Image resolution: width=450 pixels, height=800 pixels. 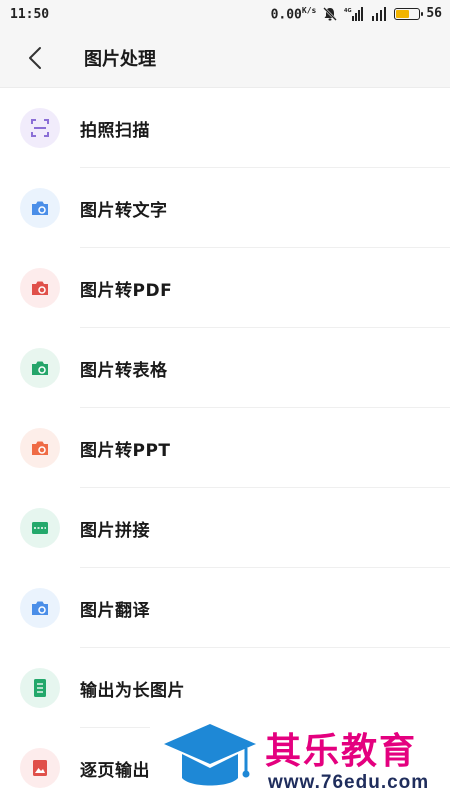 What do you see at coordinates (40, 288) in the screenshot?
I see `camera-pdf-icon` at bounding box center [40, 288].